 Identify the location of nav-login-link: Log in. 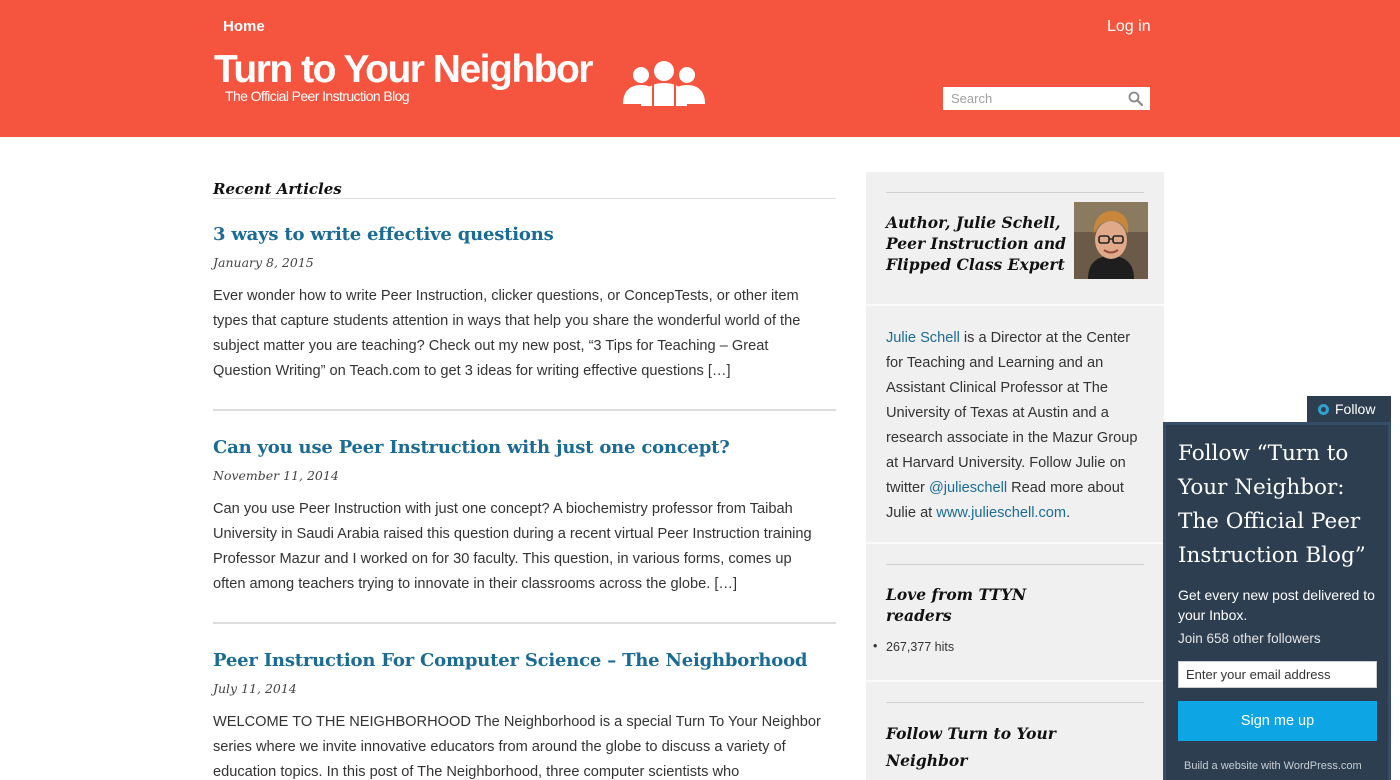
(1129, 27).